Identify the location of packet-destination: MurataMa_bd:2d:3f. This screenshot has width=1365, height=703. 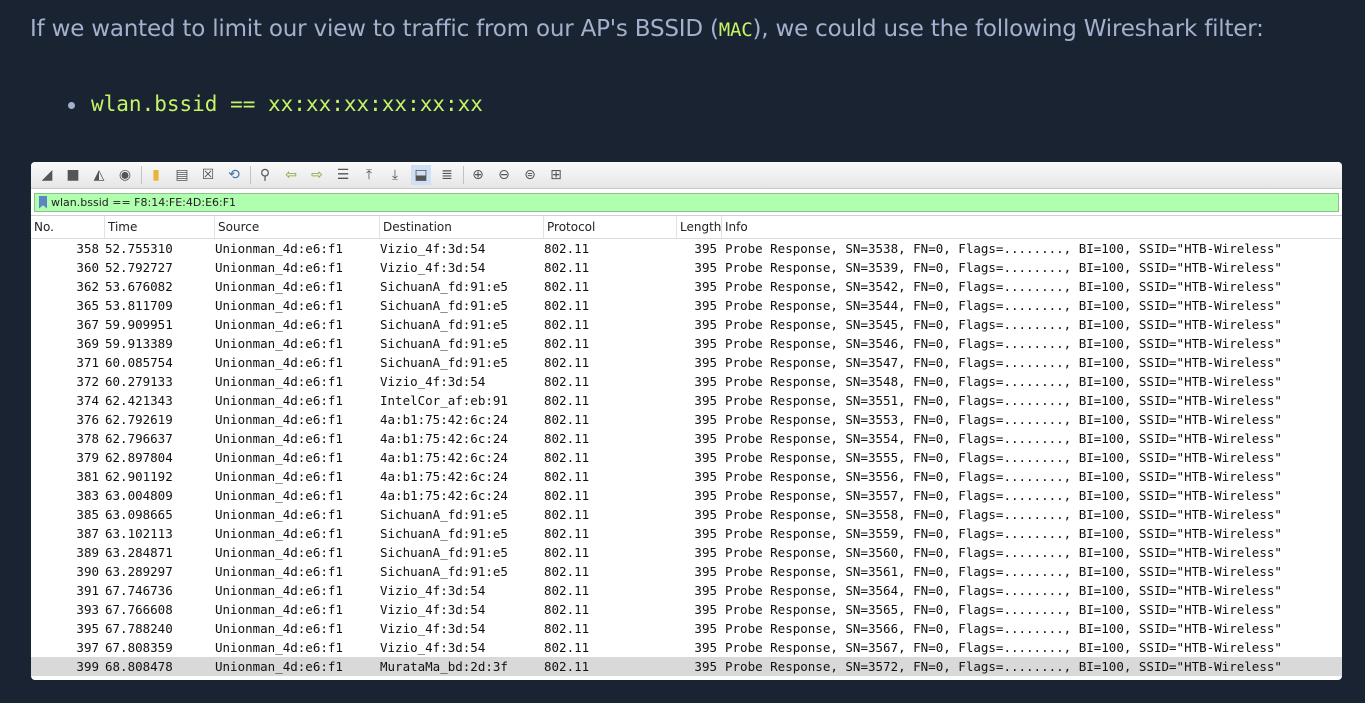
(444, 666).